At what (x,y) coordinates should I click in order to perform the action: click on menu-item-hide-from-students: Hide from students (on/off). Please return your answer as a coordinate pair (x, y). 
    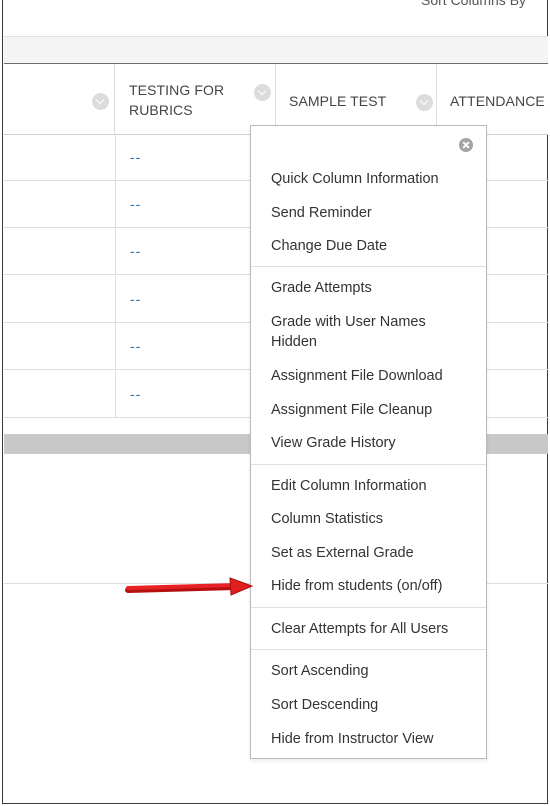
    Looking at the image, I should click on (356, 586).